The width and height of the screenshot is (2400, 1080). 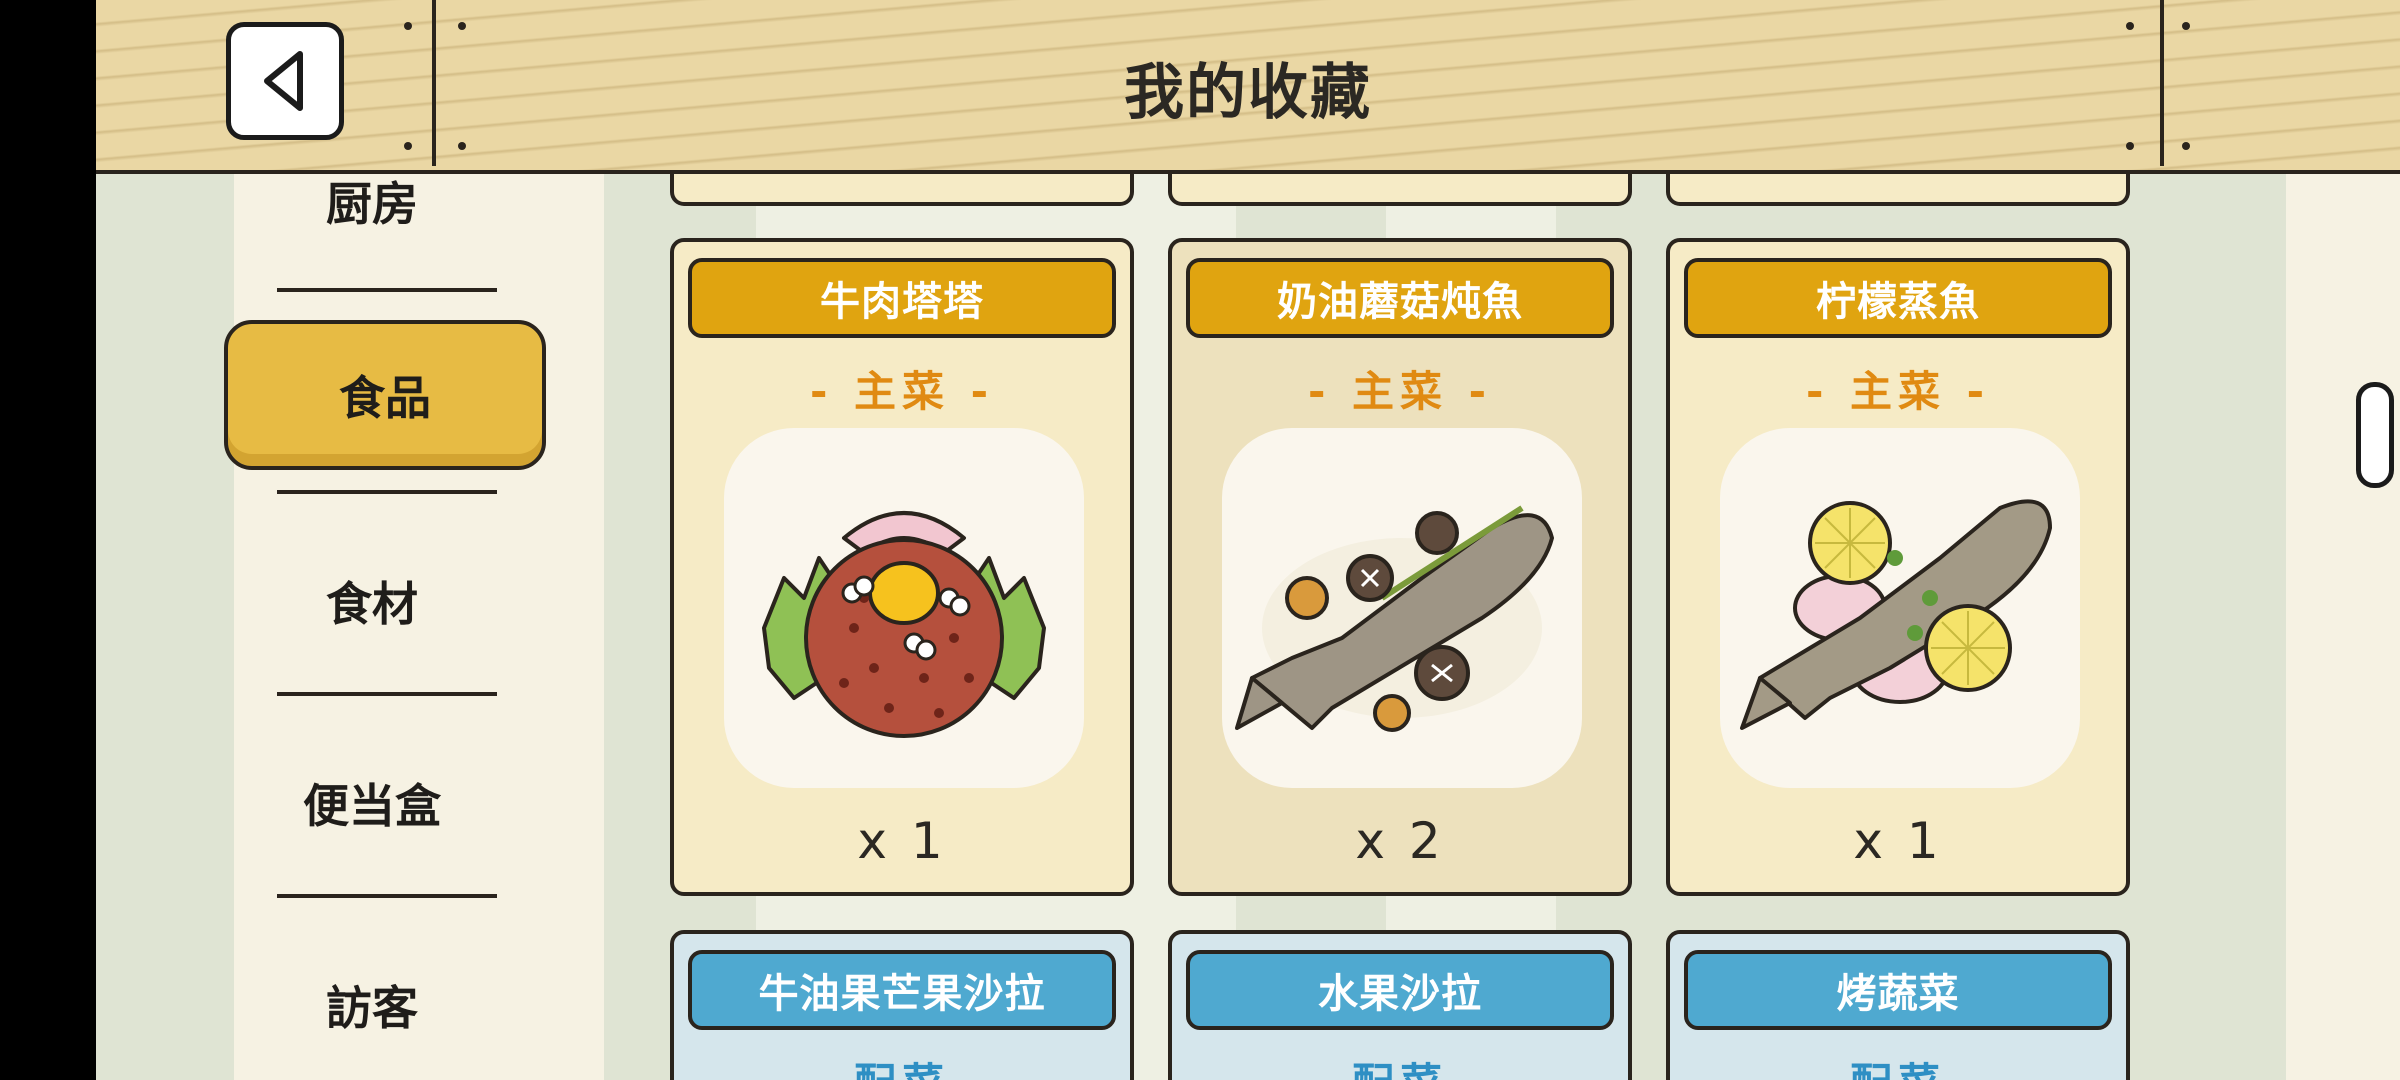 I want to click on card-title: 柠檬蒸魚, so click(x=1898, y=298).